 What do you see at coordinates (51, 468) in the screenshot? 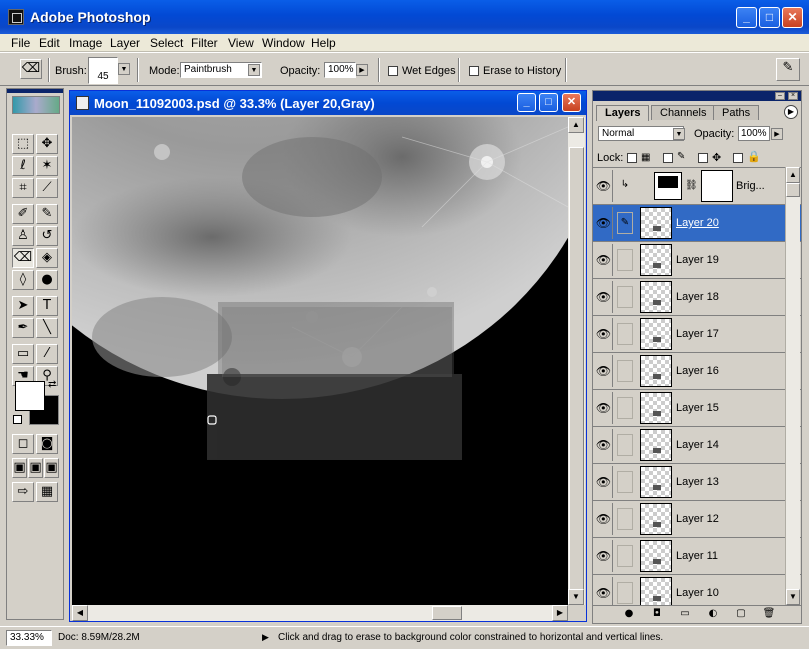
I see `full-screen-mode-icon: ▣` at bounding box center [51, 468].